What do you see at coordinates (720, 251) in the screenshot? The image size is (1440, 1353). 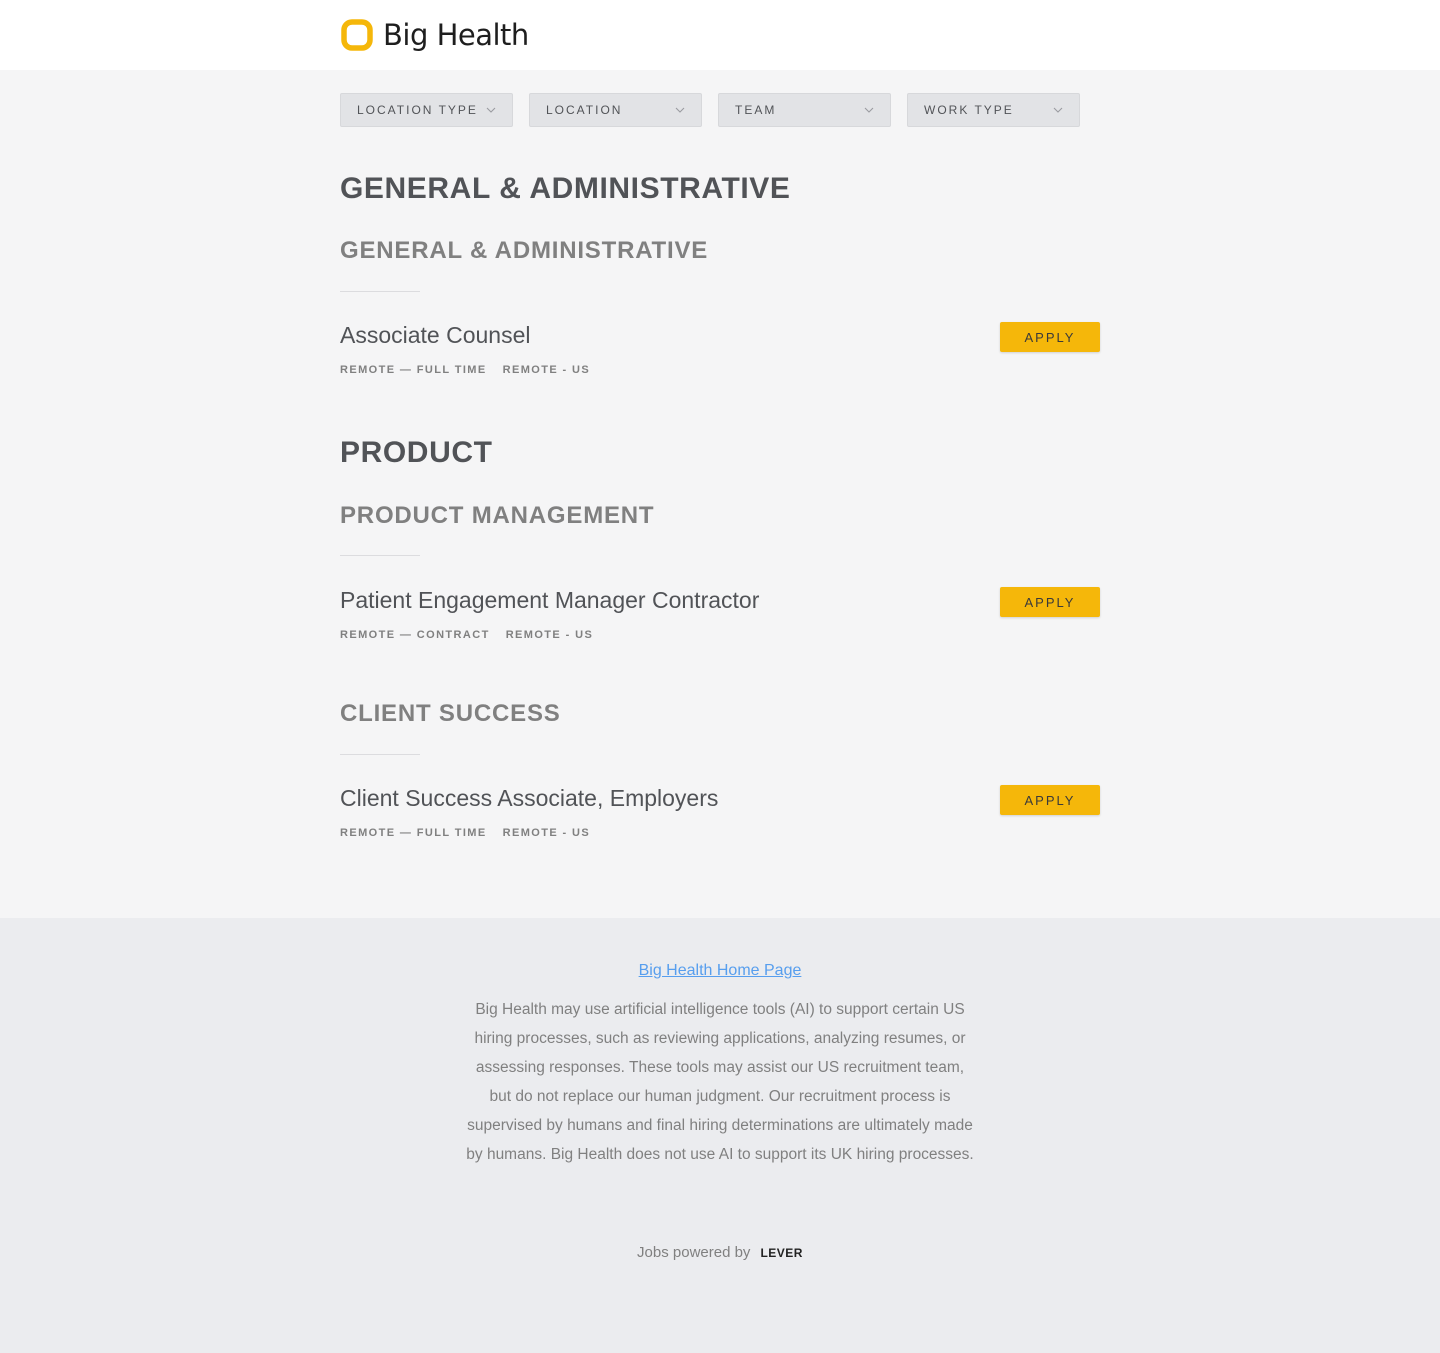 I see `team-title-general-administrative: GENERAL & ADMINISTRATIVE` at bounding box center [720, 251].